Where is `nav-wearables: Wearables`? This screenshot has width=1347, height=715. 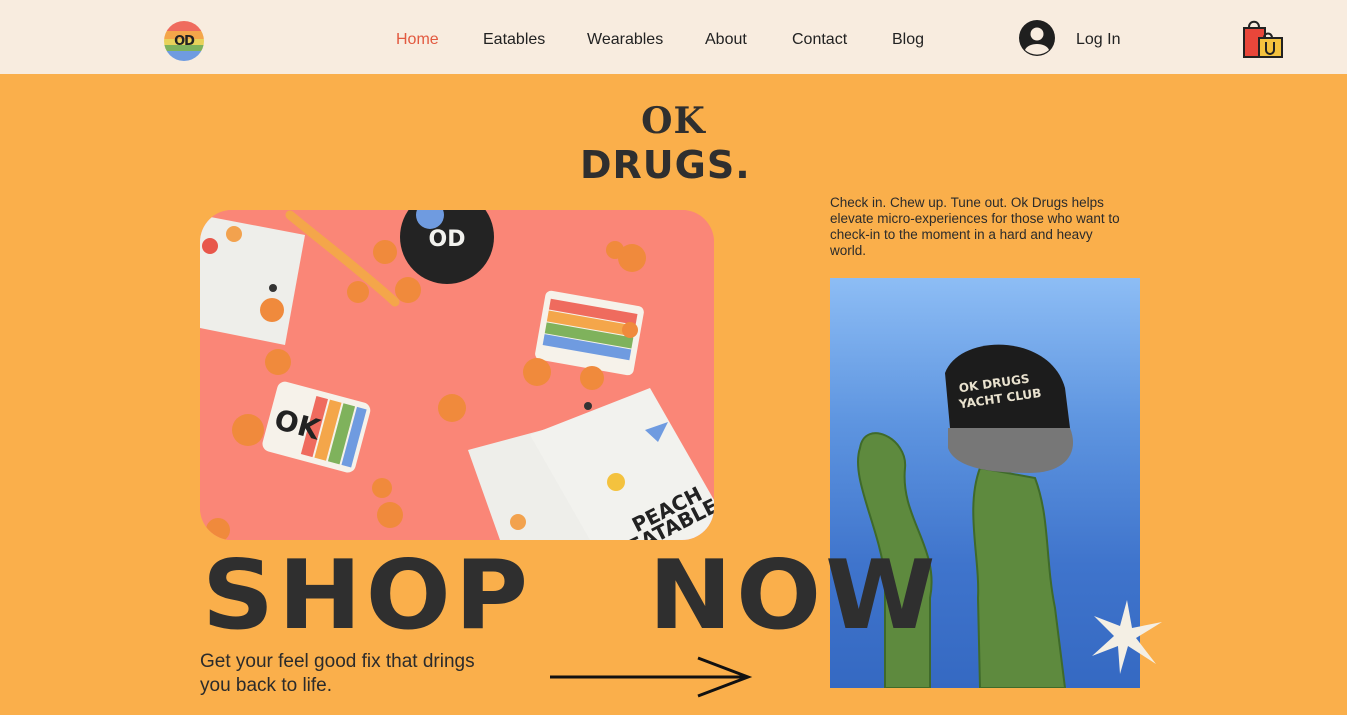 nav-wearables: Wearables is located at coordinates (625, 40).